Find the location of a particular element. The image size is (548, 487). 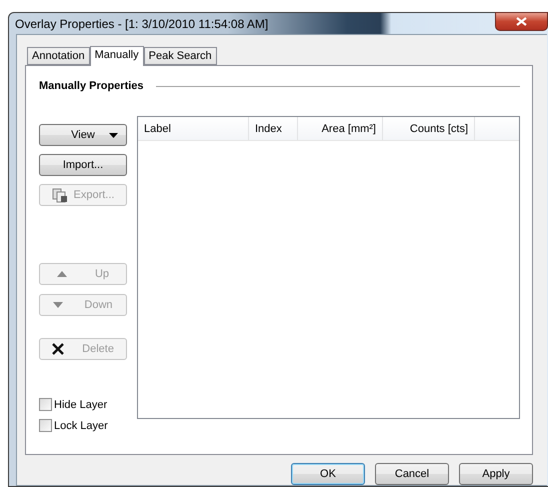

checkbox-label: Lock Layer is located at coordinates (81, 426).